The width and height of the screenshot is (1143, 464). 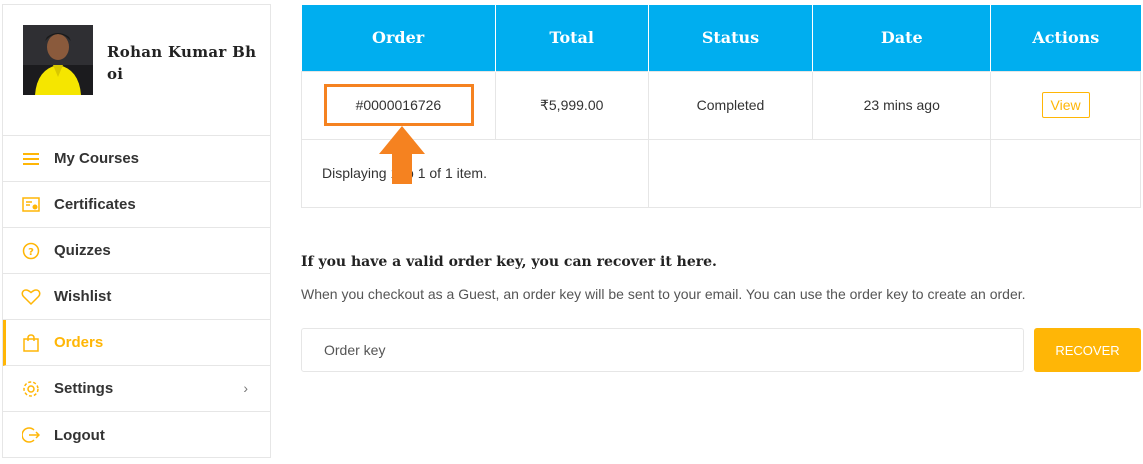 What do you see at coordinates (58, 60) in the screenshot?
I see `avatar` at bounding box center [58, 60].